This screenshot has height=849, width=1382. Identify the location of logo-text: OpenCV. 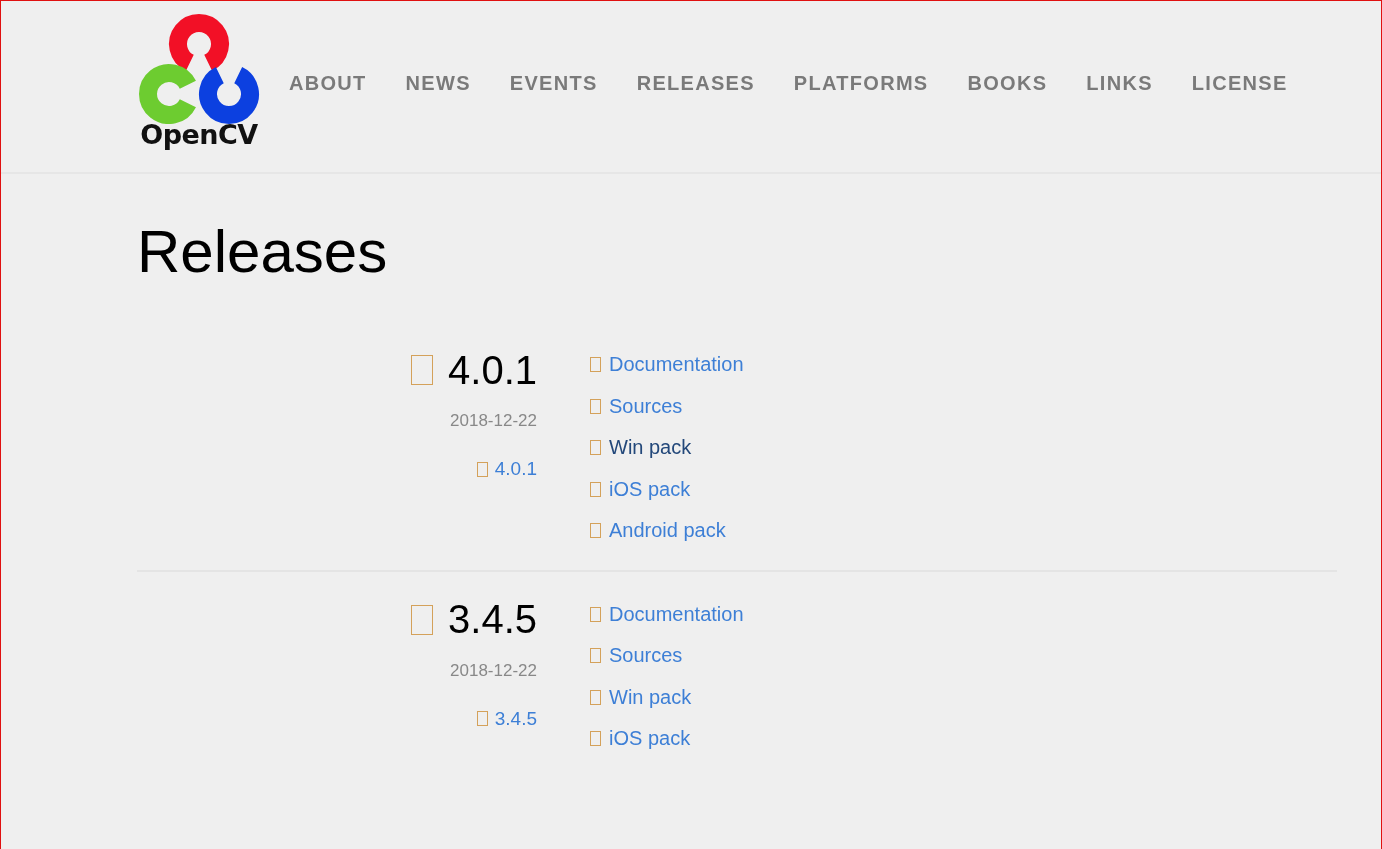
(199, 135).